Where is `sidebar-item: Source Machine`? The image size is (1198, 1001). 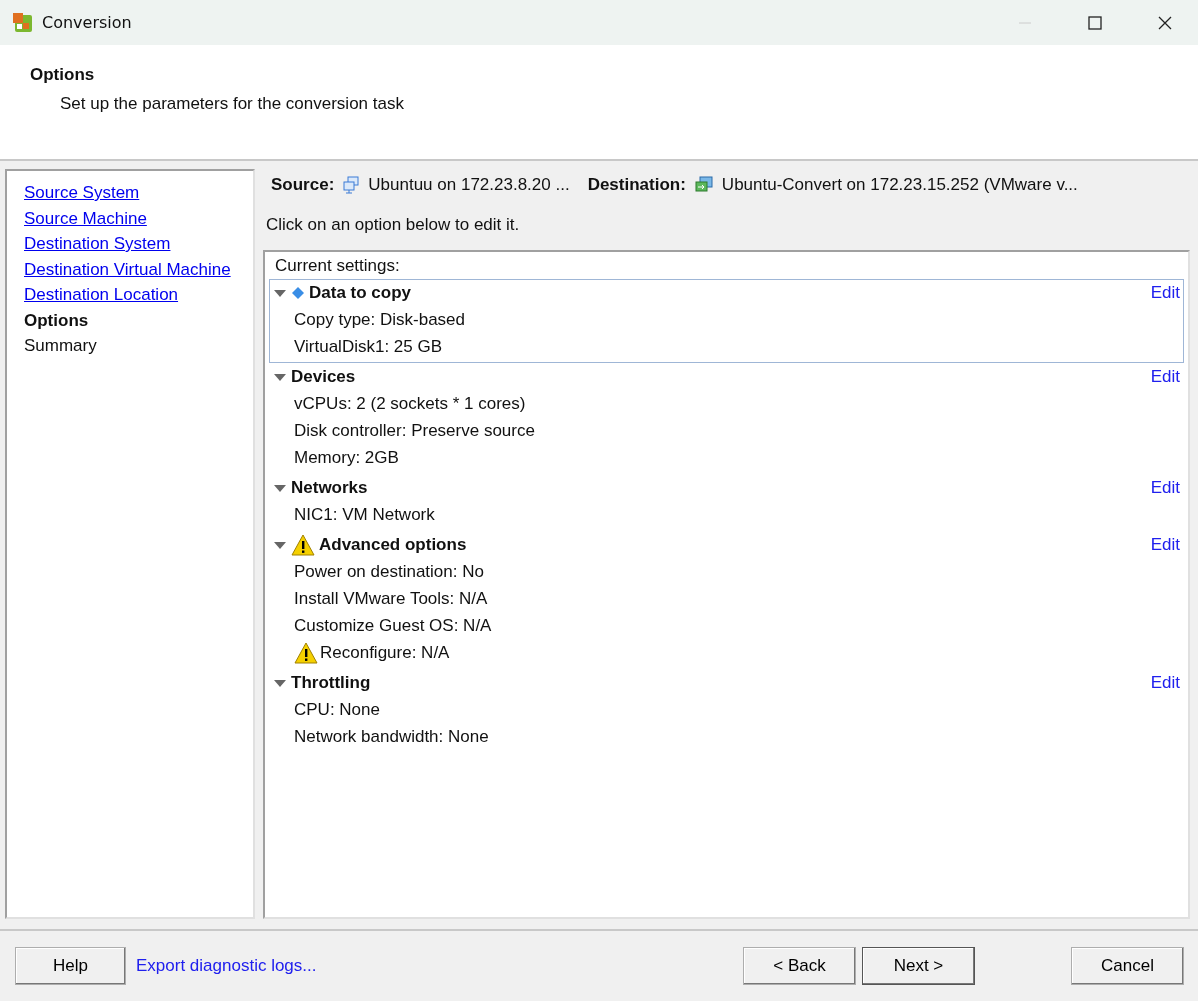
sidebar-item: Source Machine is located at coordinates (138, 218).